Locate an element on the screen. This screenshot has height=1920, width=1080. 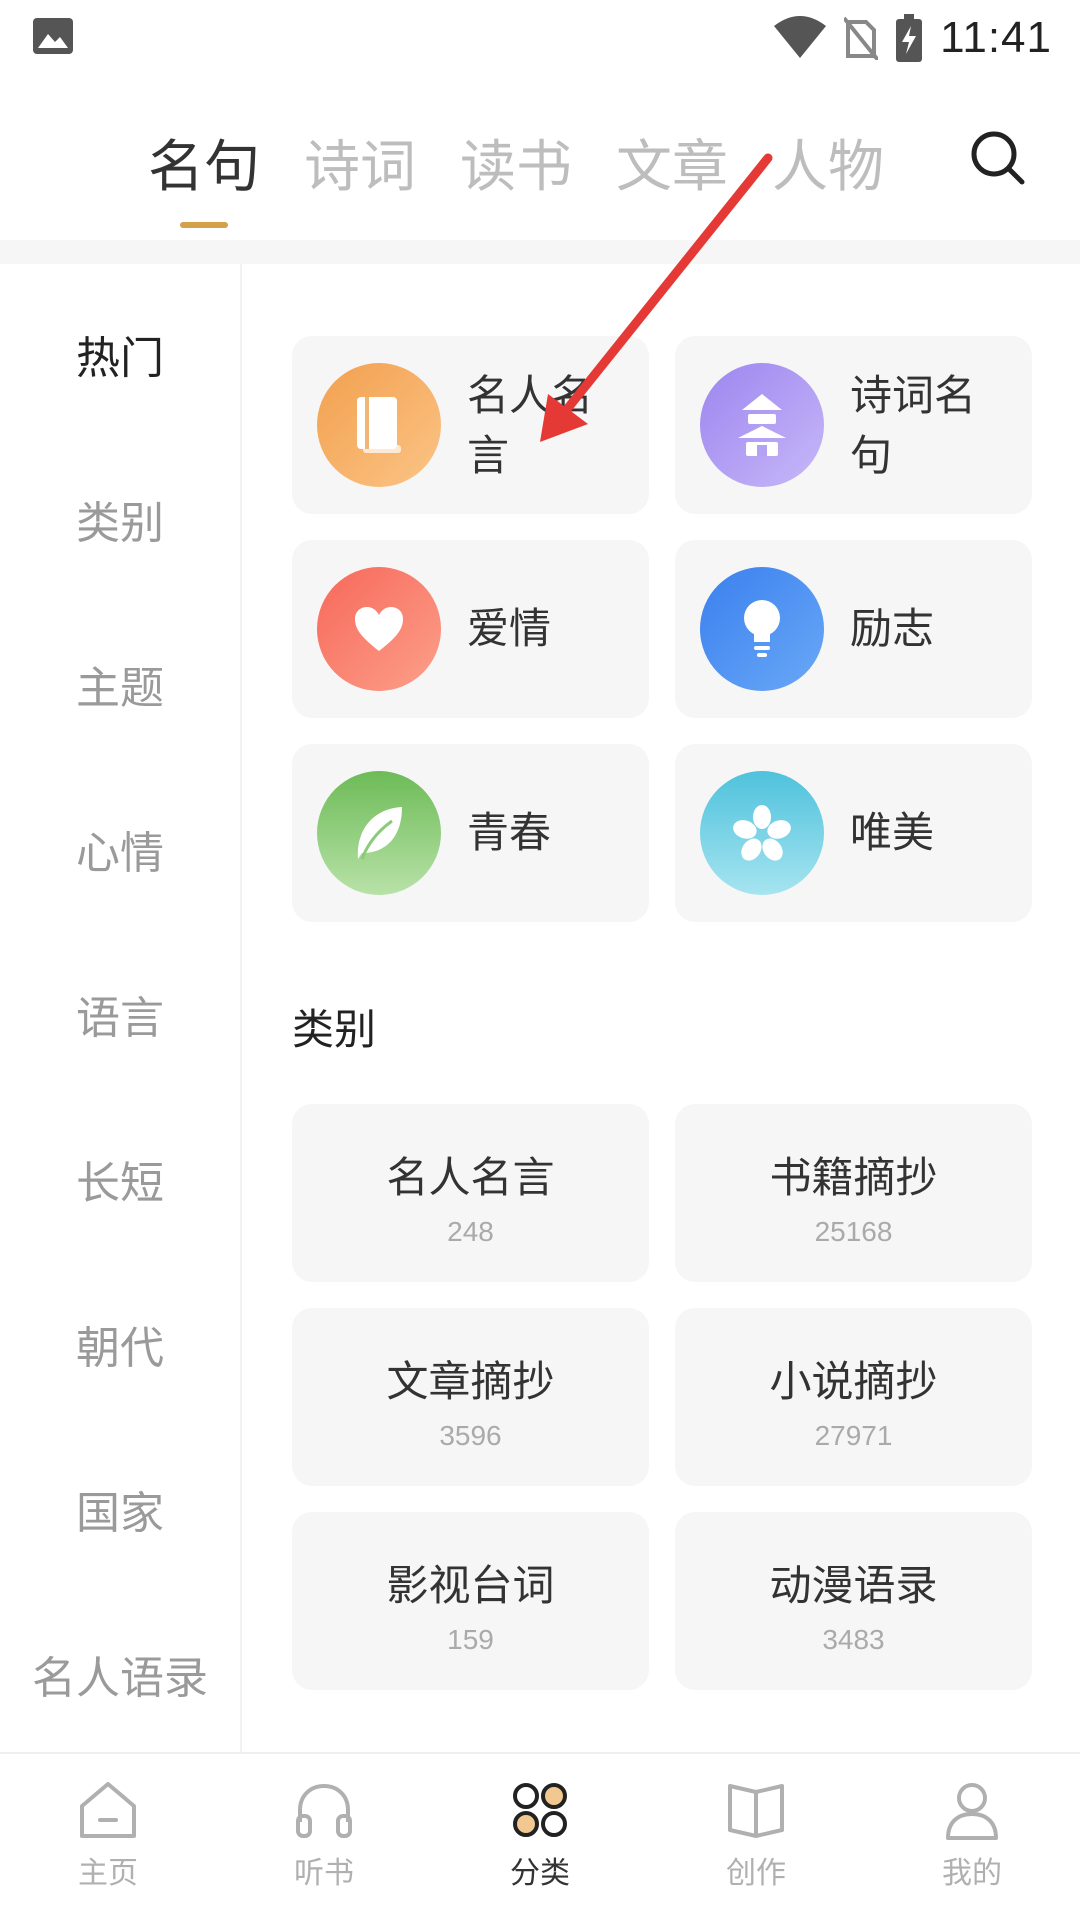
hot-card-love: 爱情 is located at coordinates (470, 629).